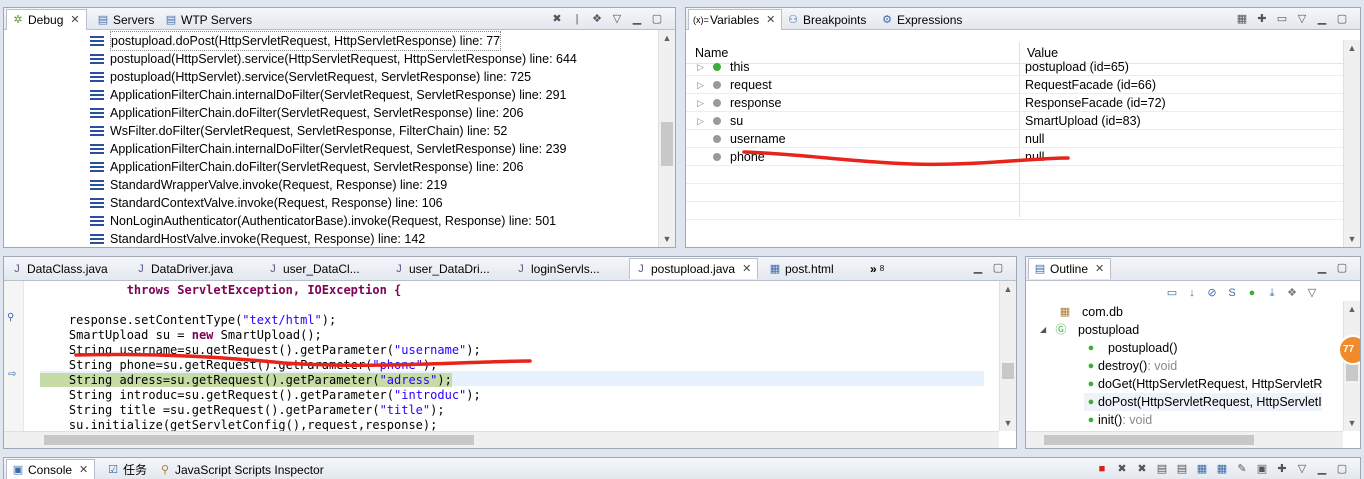 The width and height of the screenshot is (1364, 479). Describe the element at coordinates (1007, 356) in the screenshot. I see `editor-vertical-scrollbar: ▲ ▼` at that location.